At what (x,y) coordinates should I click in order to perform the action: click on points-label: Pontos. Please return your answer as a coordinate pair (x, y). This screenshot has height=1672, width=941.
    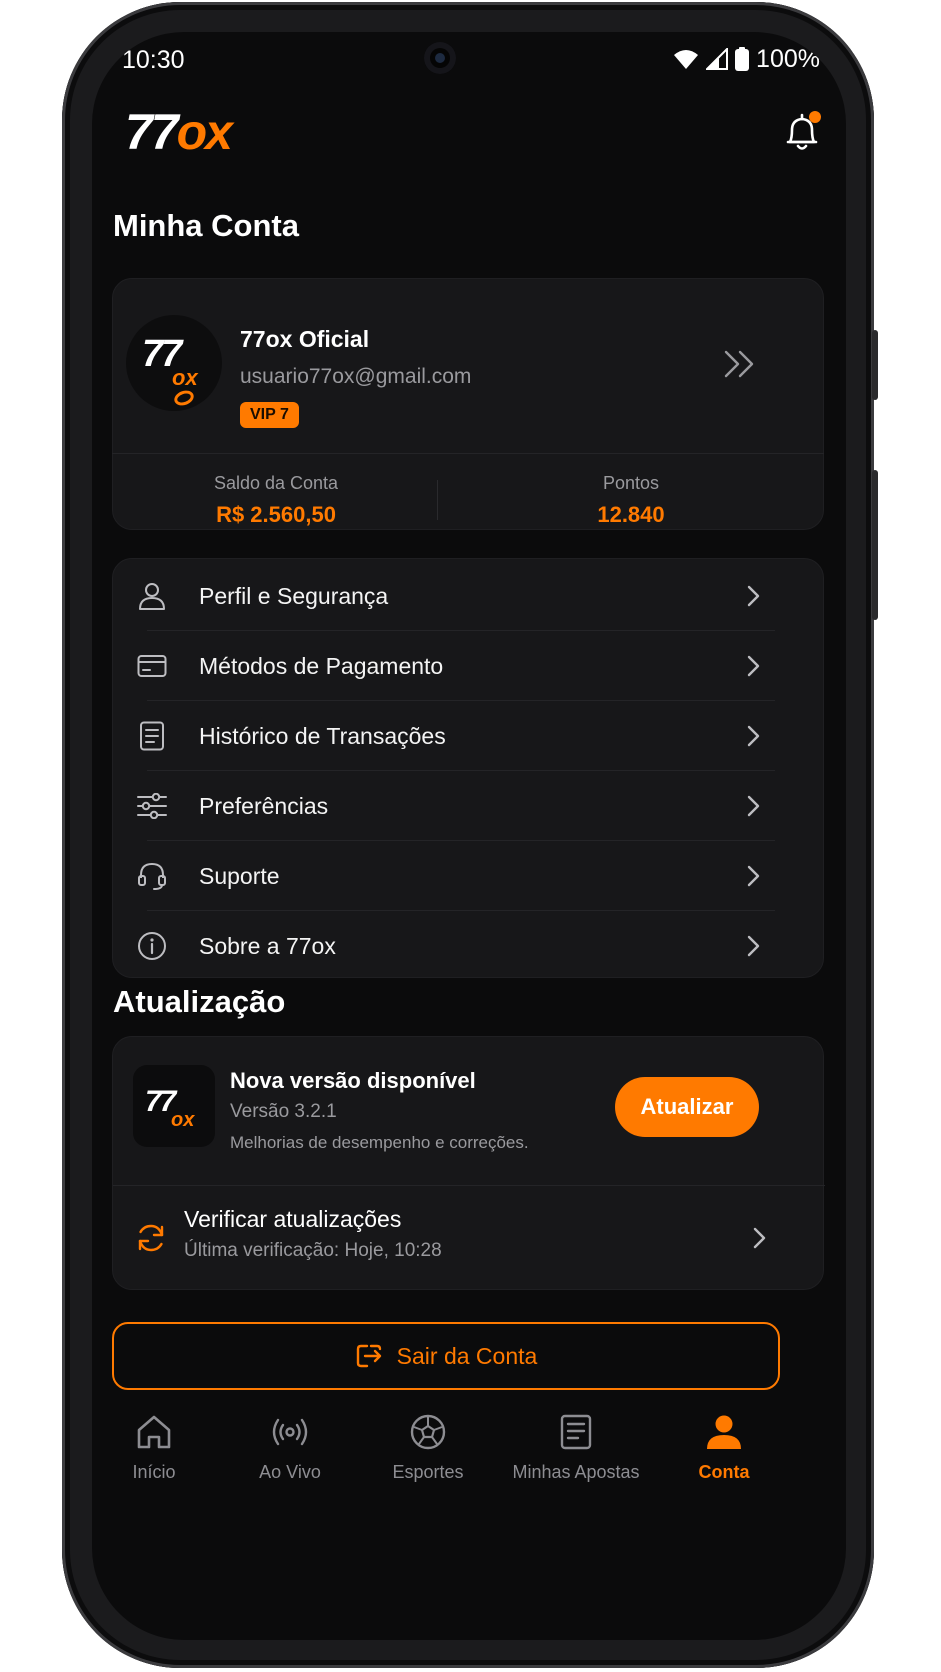
    Looking at the image, I should click on (631, 483).